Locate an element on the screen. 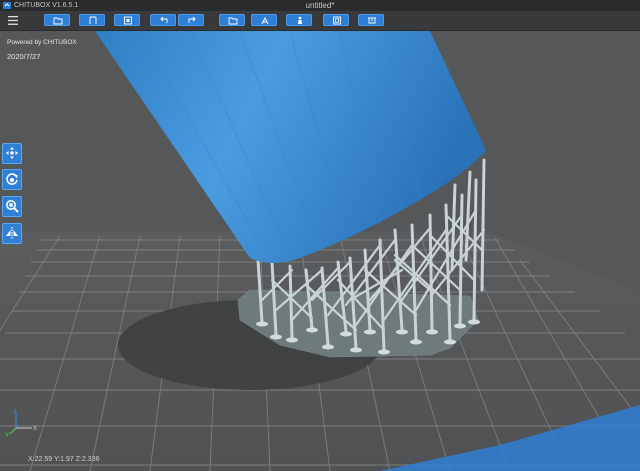 This screenshot has width=640, height=471. slice-settings-button is located at coordinates (127, 20).